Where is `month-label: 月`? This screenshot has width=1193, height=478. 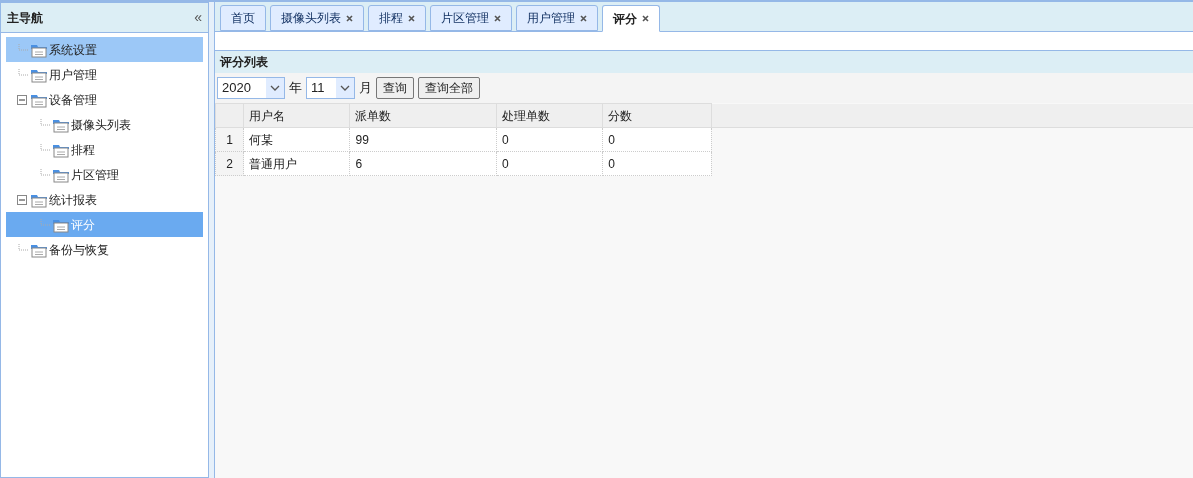
month-label: 月 is located at coordinates (365, 88).